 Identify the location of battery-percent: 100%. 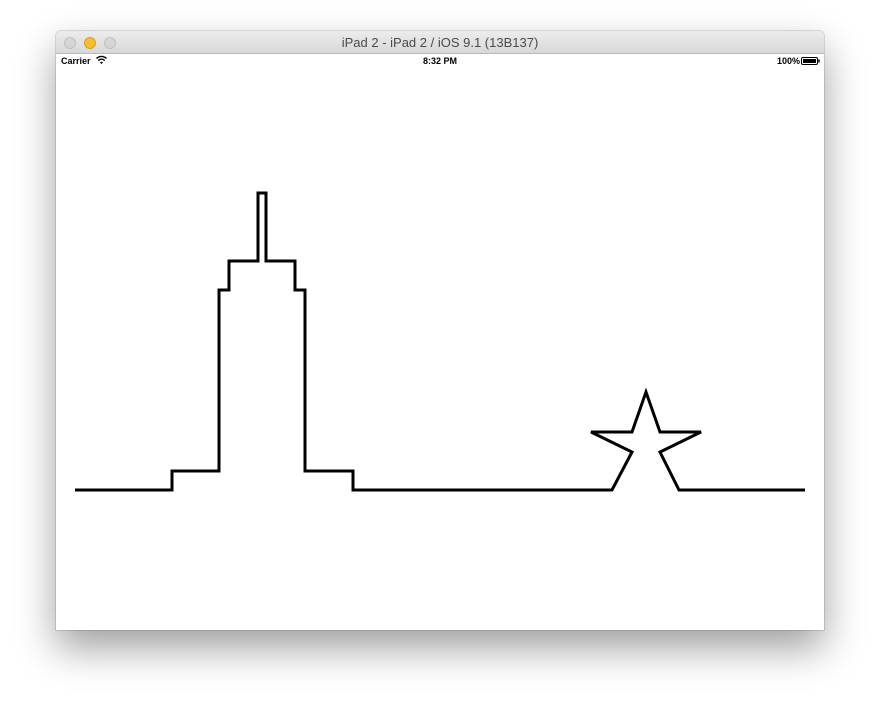
(788, 61).